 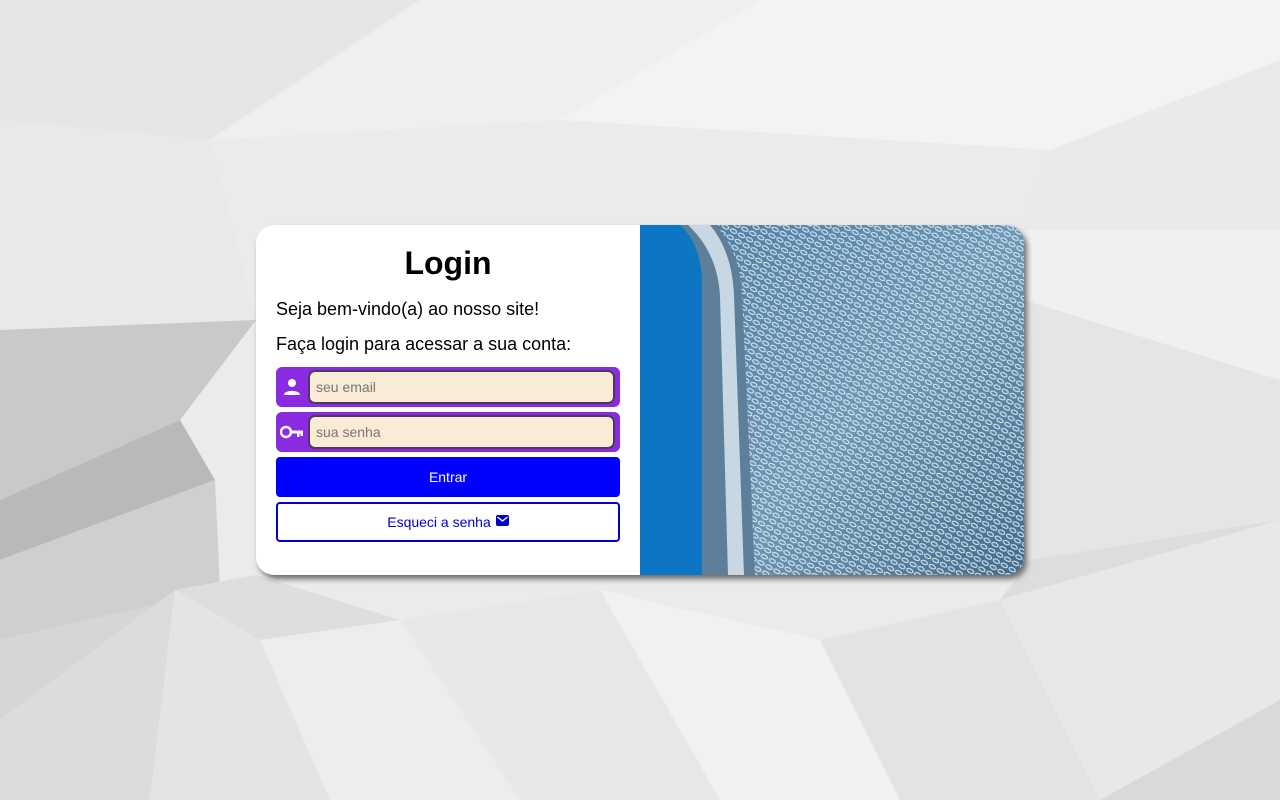 What do you see at coordinates (832, 400) in the screenshot?
I see `building-image` at bounding box center [832, 400].